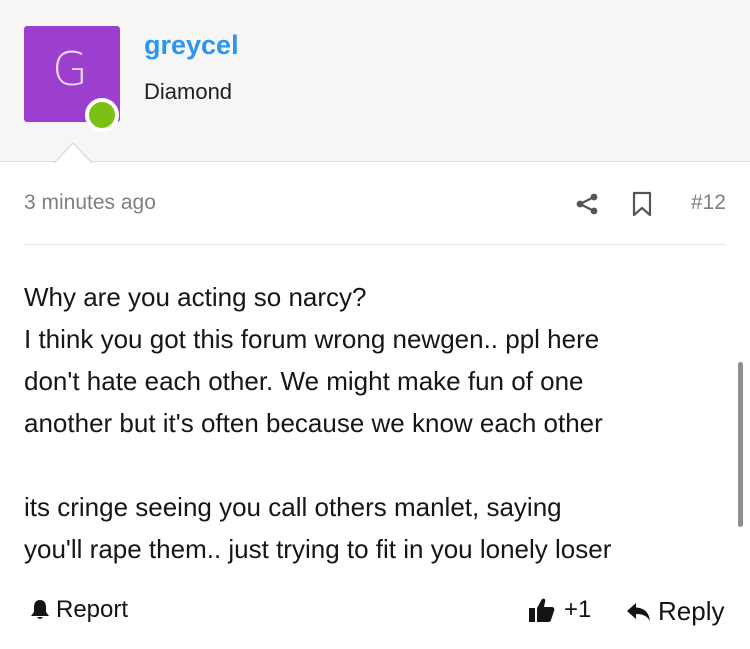 This screenshot has width=750, height=649. What do you see at coordinates (375, 616) in the screenshot?
I see `post-actions: Report +1 Reply` at bounding box center [375, 616].